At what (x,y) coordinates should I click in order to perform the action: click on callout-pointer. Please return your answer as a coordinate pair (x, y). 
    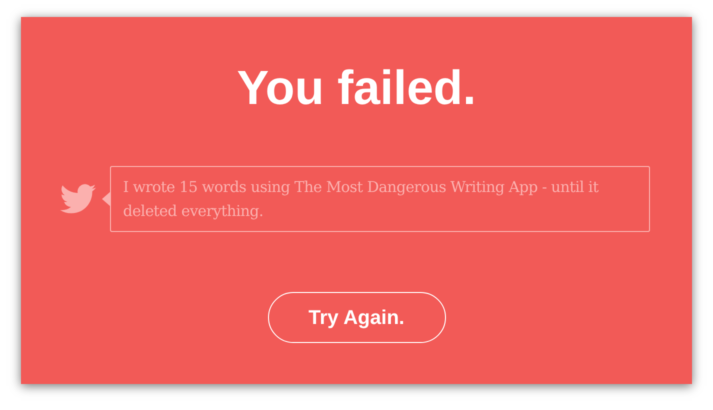
    Looking at the image, I should click on (106, 199).